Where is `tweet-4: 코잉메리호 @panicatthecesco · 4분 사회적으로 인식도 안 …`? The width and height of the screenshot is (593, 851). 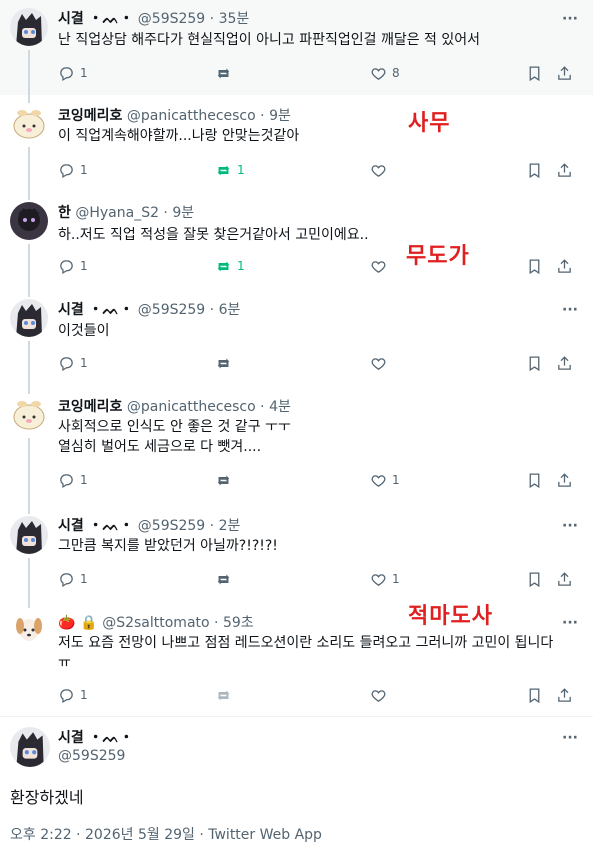
tweet-4: 코잉메리호 @panicatthecesco · 4분 사회적으로 인식도 안 … is located at coordinates (296, 446).